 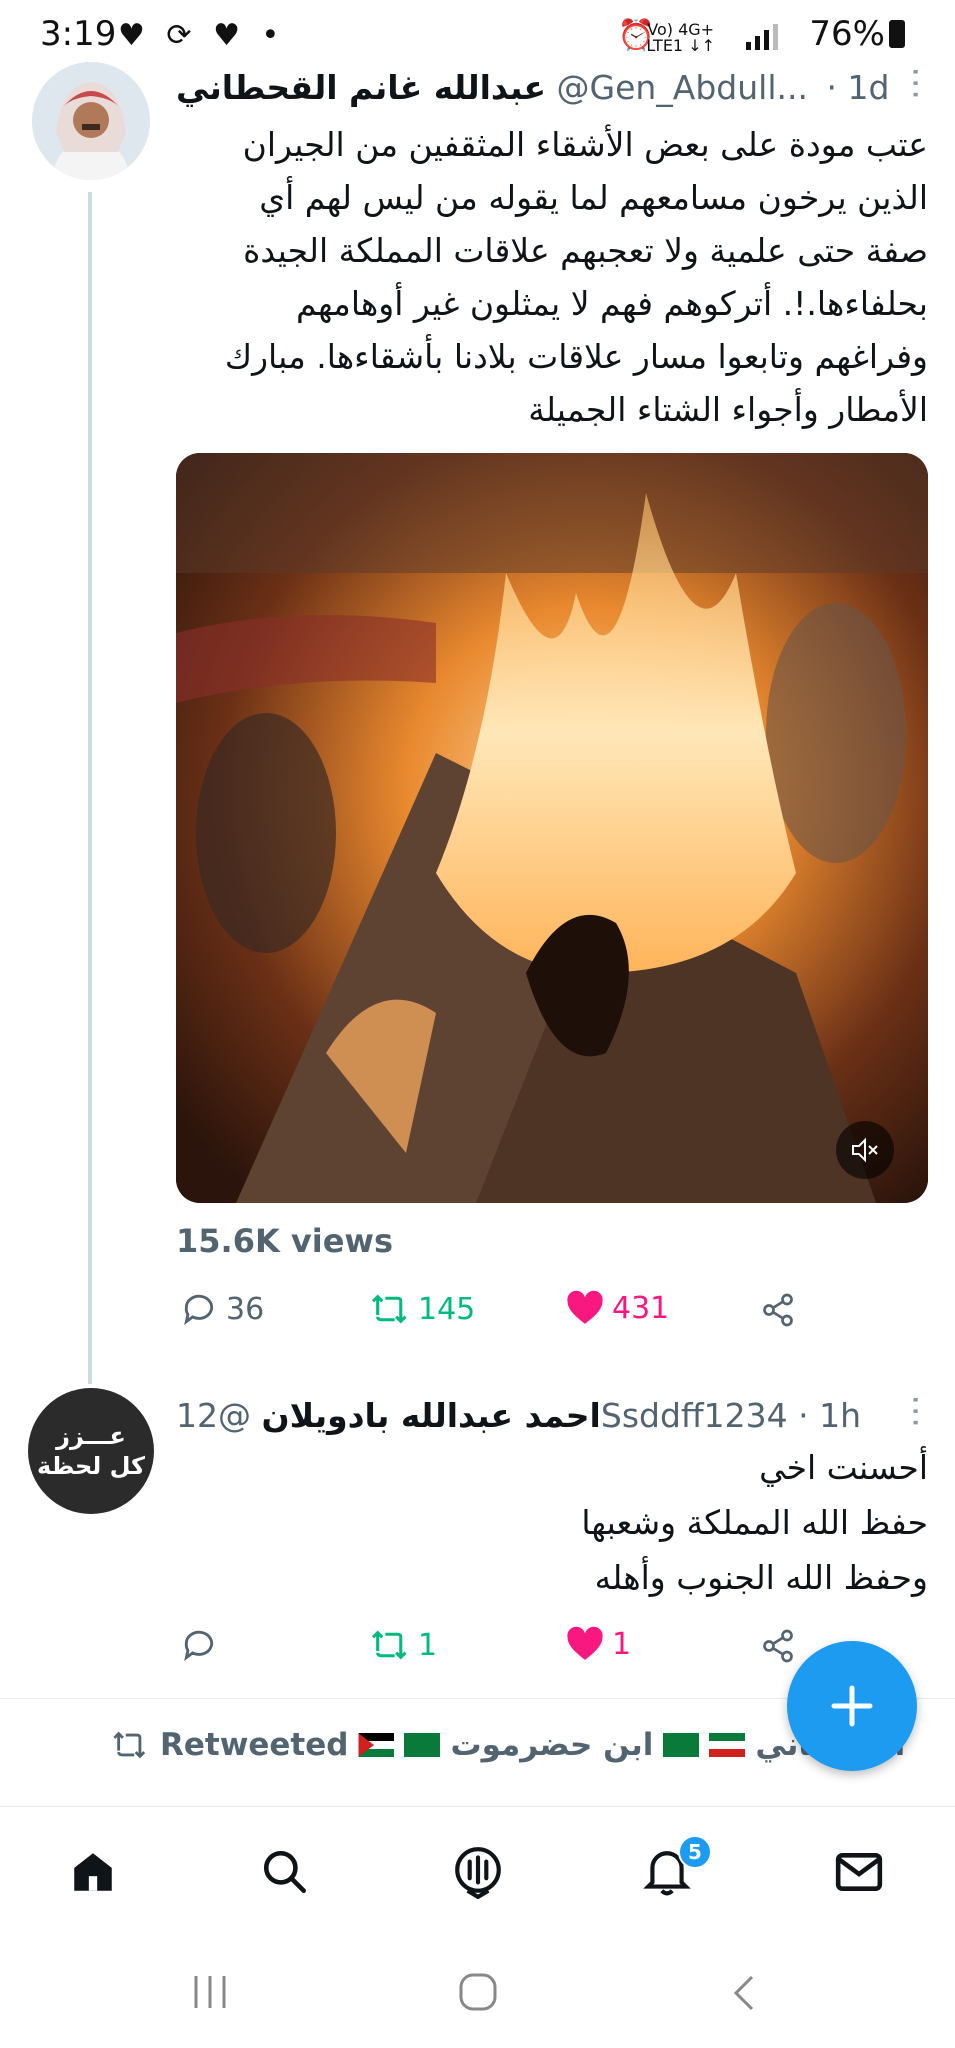 I want to click on notification-badge: 5, so click(x=695, y=1852).